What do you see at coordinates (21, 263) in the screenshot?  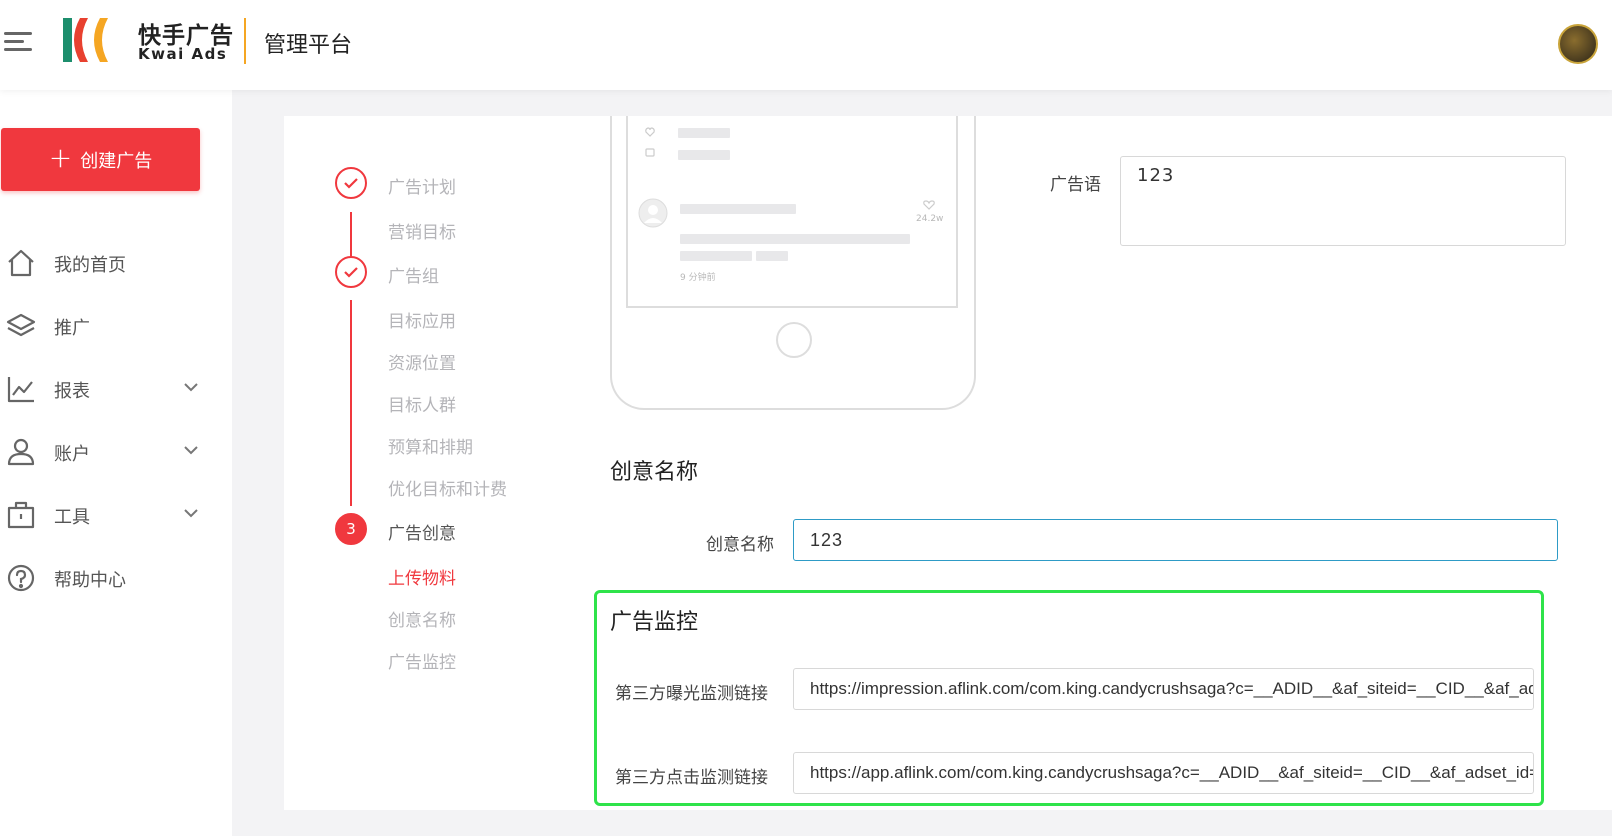 I see `home-icon` at bounding box center [21, 263].